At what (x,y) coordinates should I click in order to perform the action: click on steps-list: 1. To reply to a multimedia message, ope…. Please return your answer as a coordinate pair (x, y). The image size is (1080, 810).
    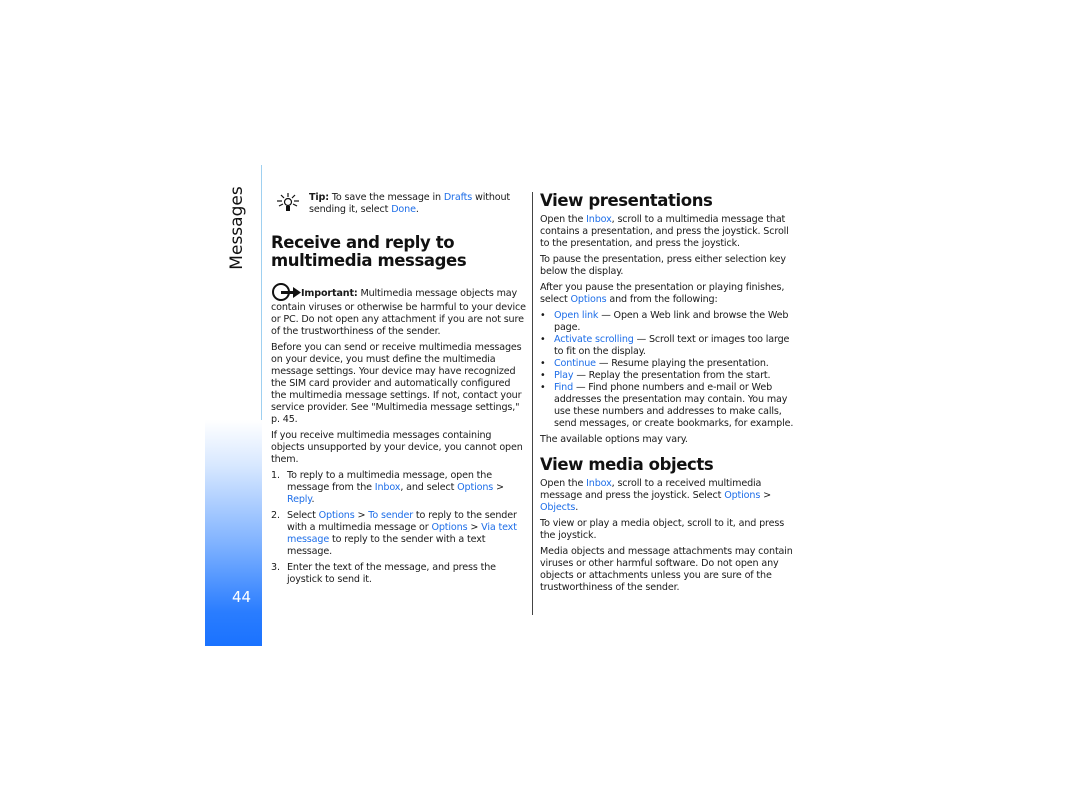
    Looking at the image, I should click on (399, 528).